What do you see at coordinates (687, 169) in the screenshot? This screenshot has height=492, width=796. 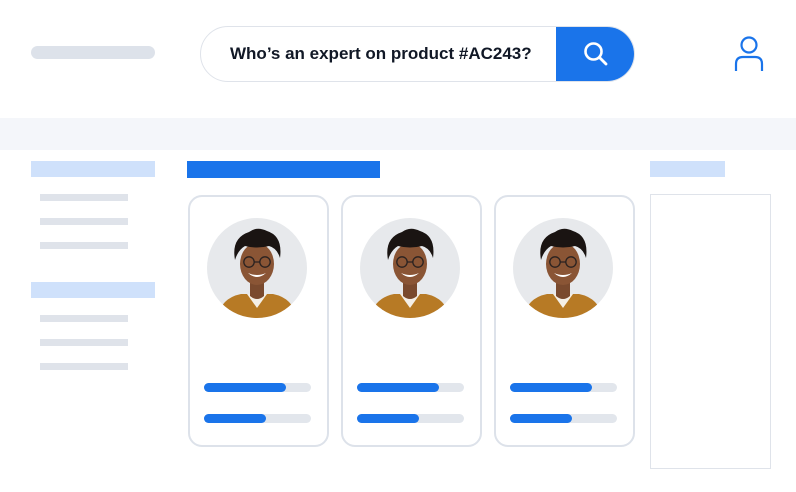 I see `detail-panel-heading` at bounding box center [687, 169].